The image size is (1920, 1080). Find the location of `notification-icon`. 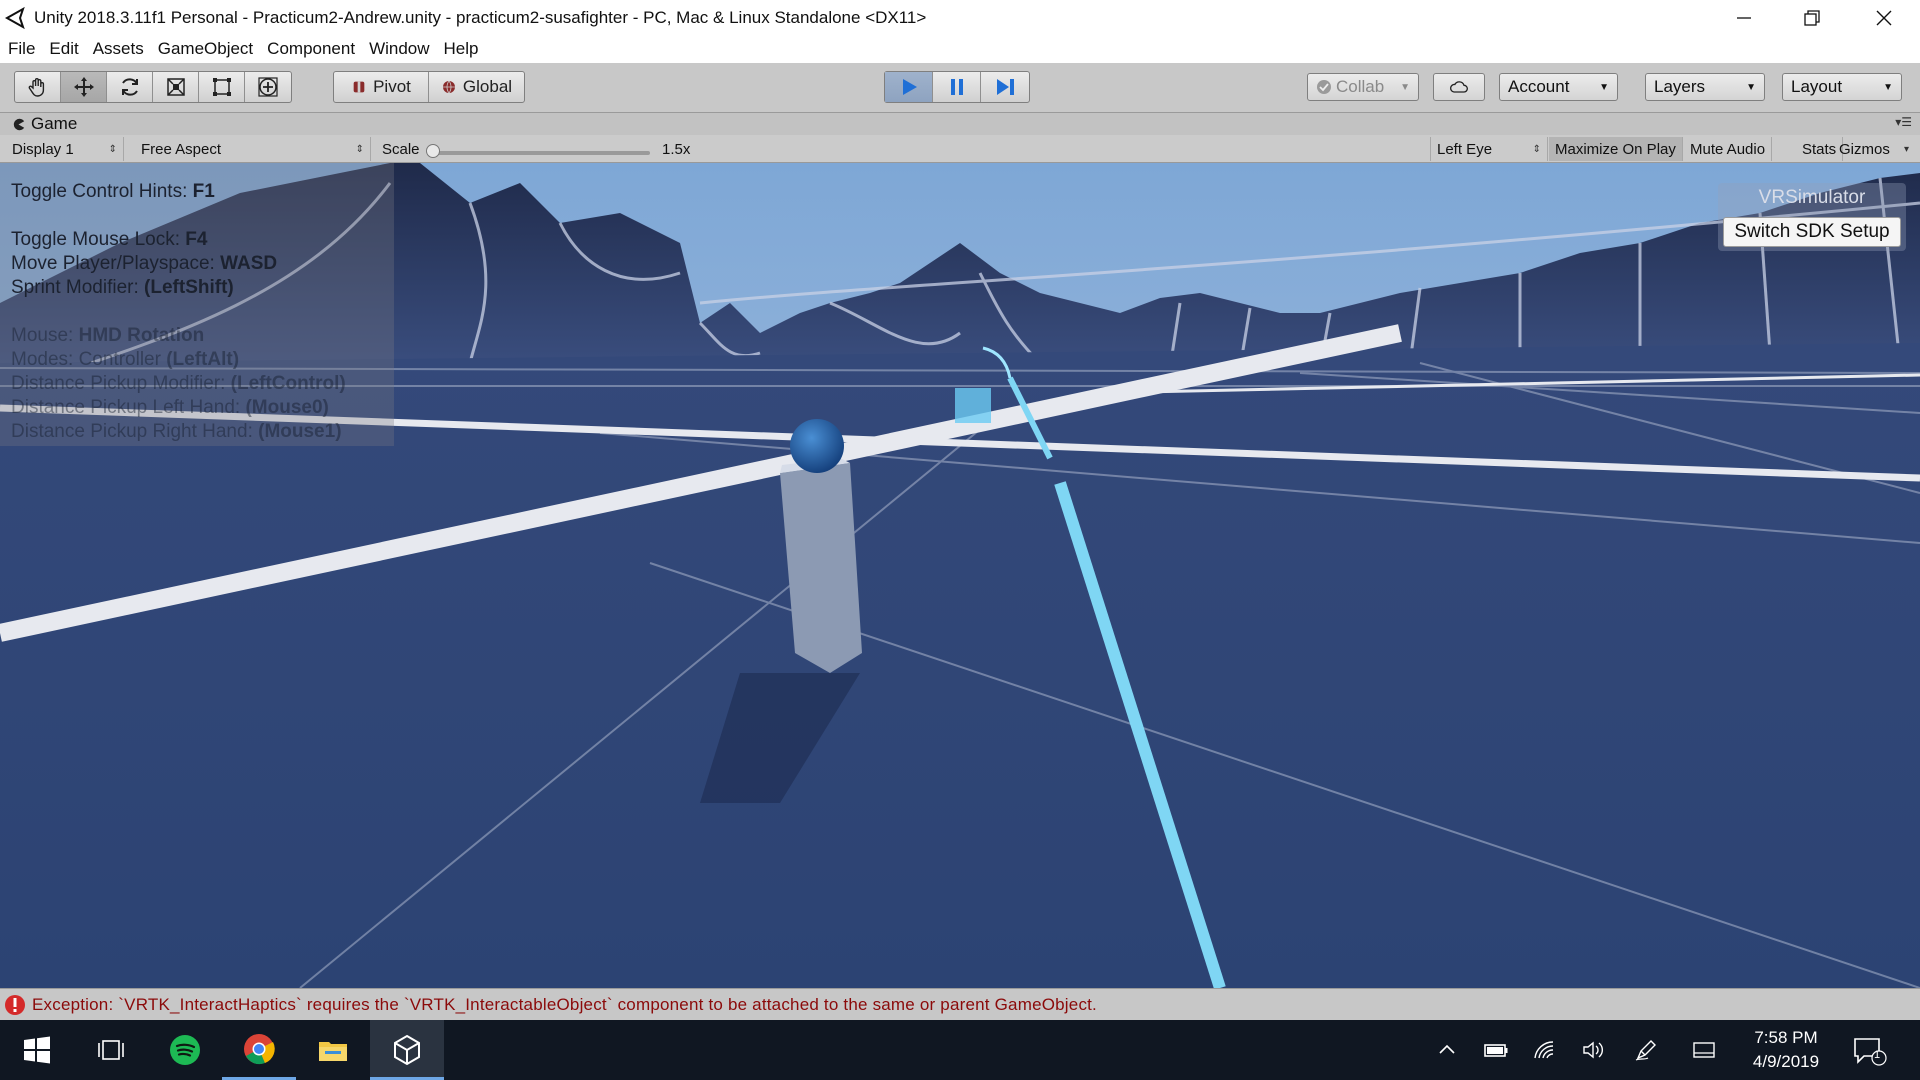

notification-icon is located at coordinates (1870, 1052).